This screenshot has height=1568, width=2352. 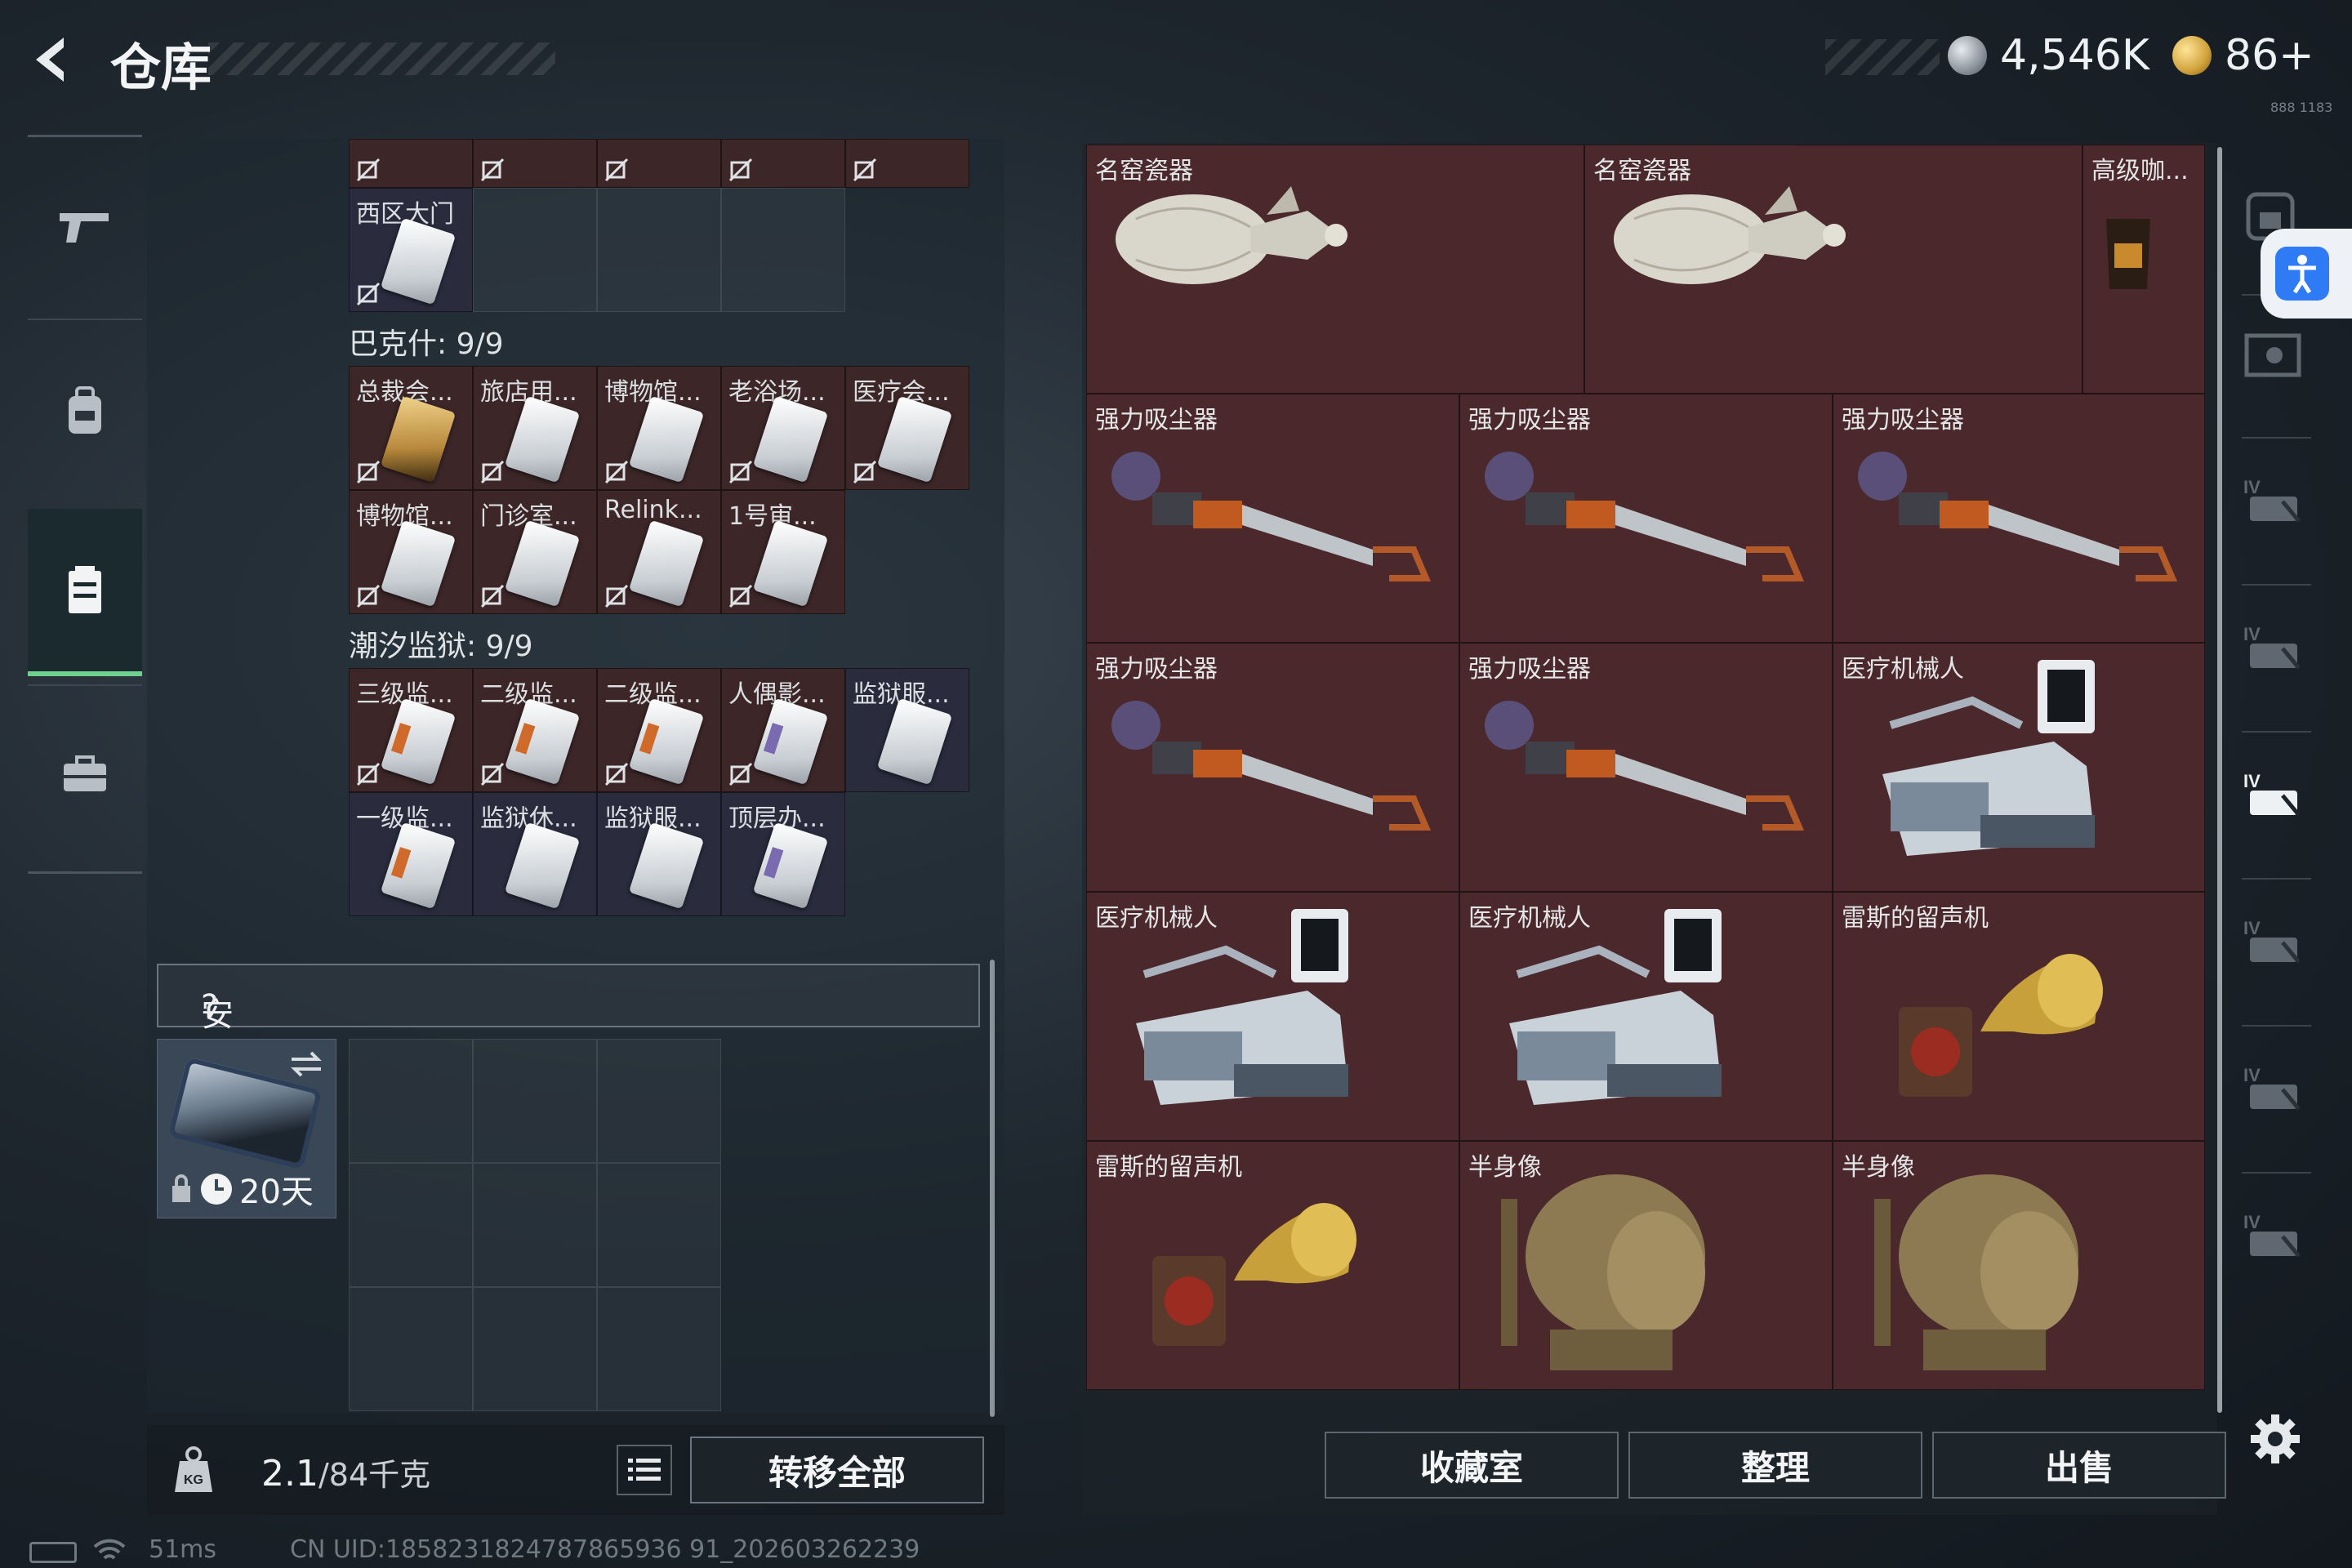 I want to click on safebox-header: 安全箱: 0/9 ?, so click(x=568, y=1066).